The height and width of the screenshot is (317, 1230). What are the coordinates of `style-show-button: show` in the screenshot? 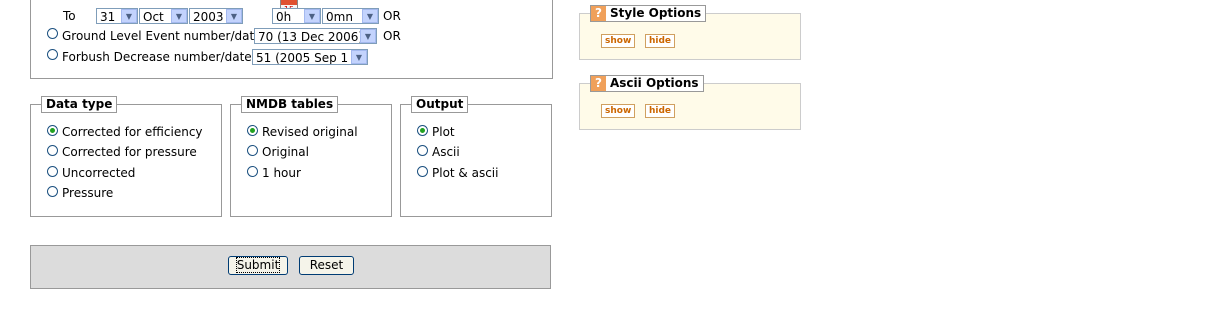 It's located at (618, 41).